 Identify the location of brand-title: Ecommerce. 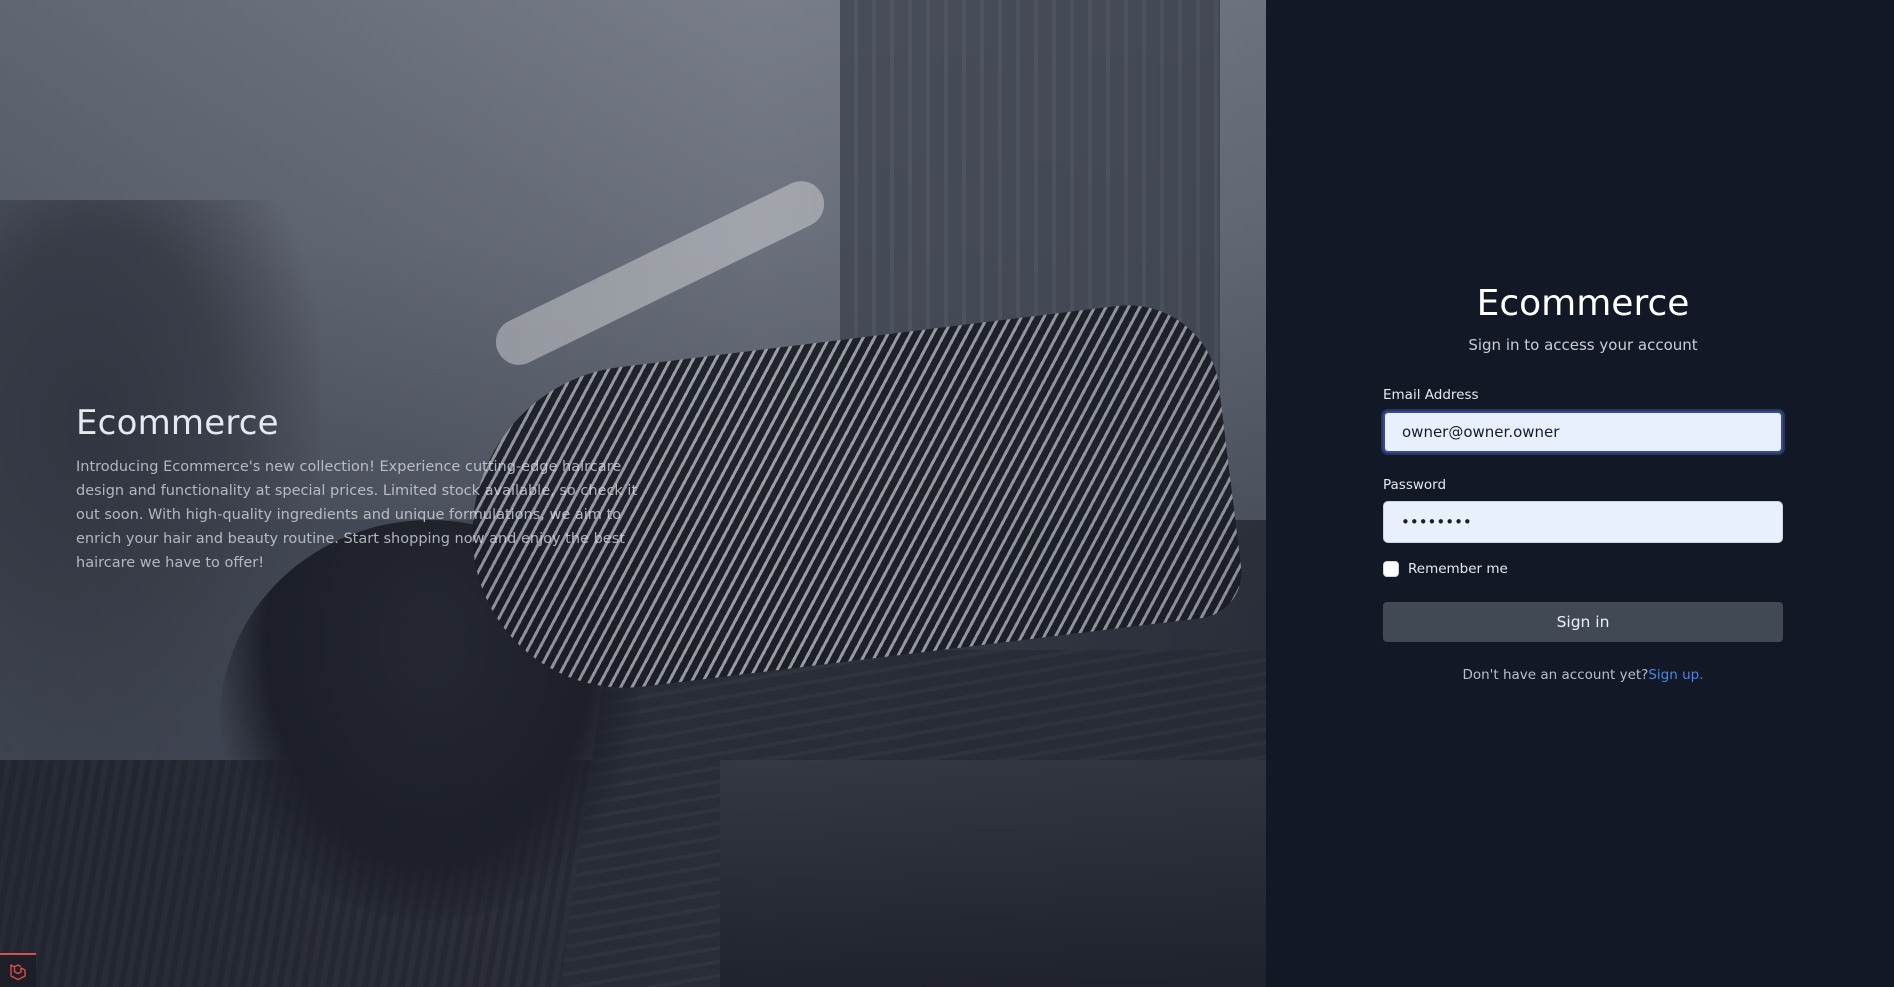
(1583, 303).